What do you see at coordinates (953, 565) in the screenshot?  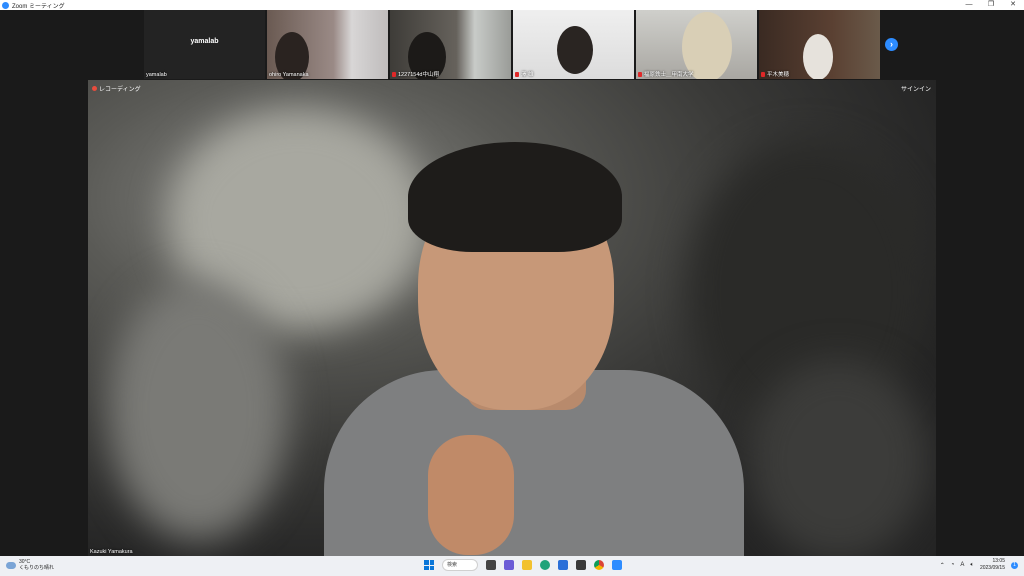 I see `network-icon: ◔` at bounding box center [953, 565].